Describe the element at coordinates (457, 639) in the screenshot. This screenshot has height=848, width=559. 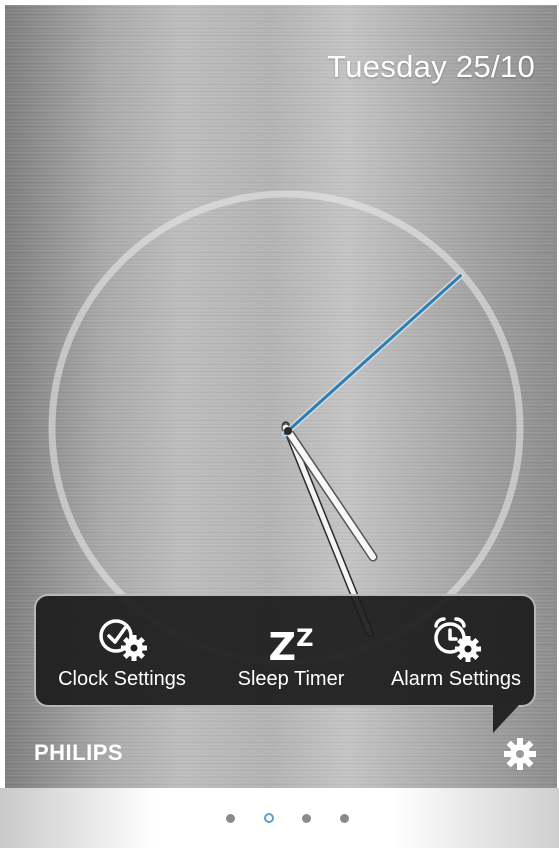
I see `alarm-settings-icon` at that location.